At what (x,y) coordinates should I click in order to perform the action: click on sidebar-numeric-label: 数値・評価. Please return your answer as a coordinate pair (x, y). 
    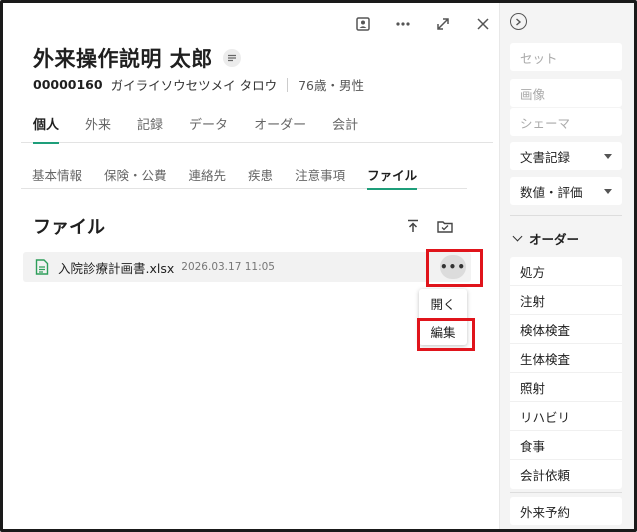
    Looking at the image, I should click on (551, 192).